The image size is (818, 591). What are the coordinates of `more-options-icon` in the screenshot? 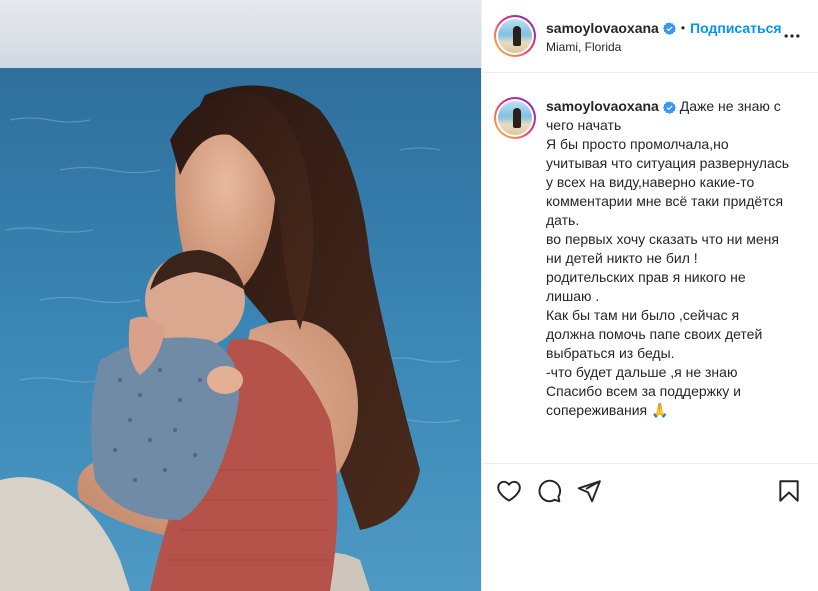 It's located at (792, 36).